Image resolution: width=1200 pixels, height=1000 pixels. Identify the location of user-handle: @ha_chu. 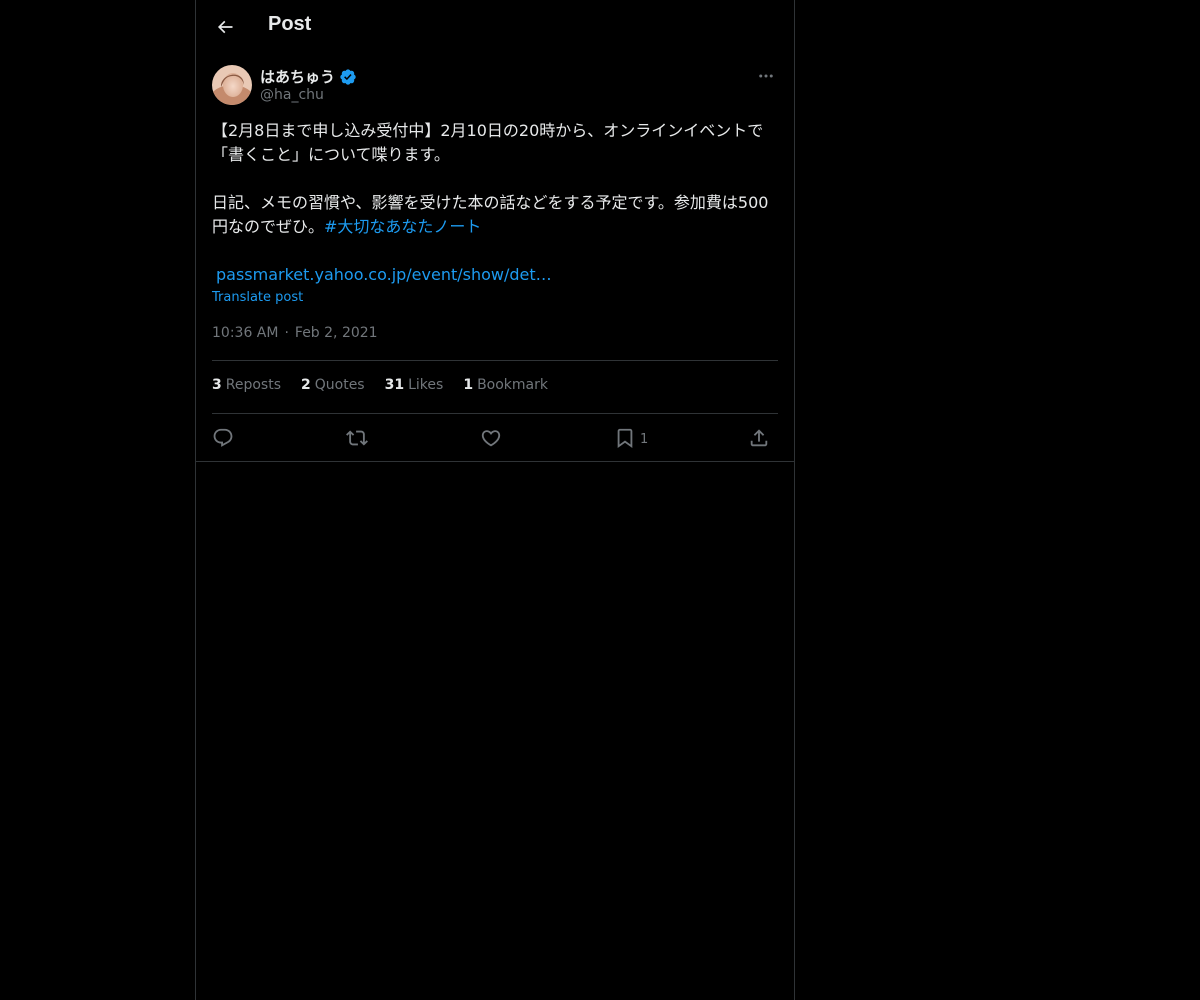
(292, 95).